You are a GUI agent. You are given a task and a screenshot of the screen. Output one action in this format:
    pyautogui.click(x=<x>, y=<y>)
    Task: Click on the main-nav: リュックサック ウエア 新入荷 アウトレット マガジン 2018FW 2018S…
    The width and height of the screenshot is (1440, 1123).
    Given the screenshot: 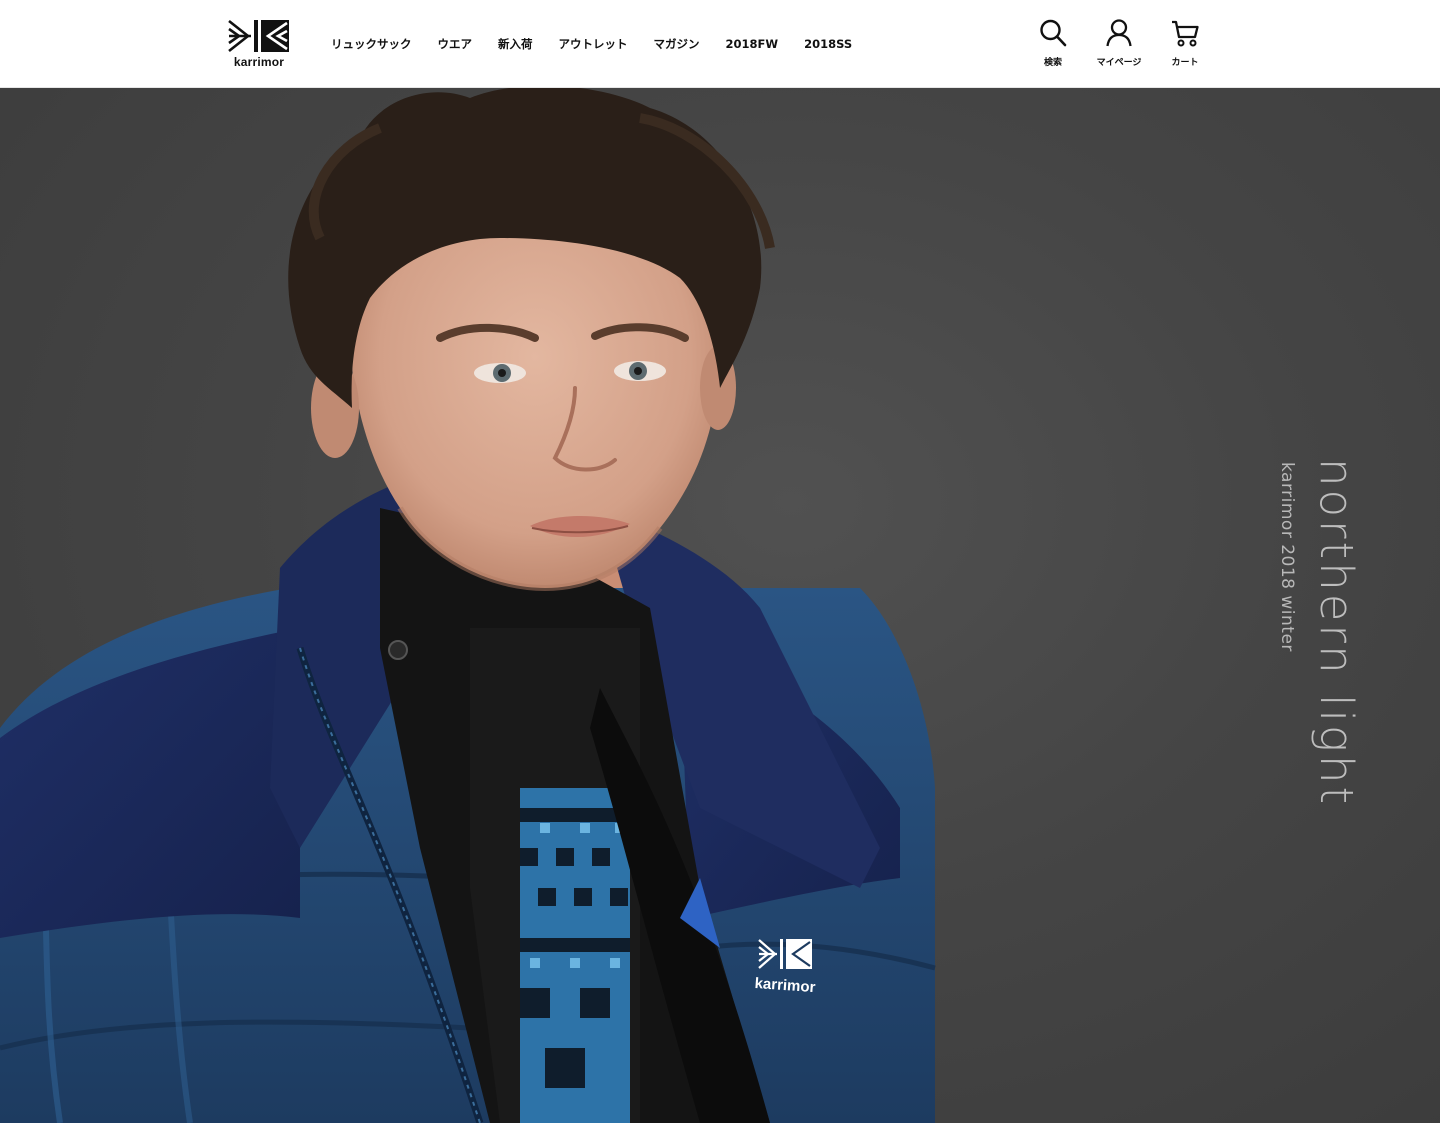 What is the action you would take?
    pyautogui.click(x=591, y=44)
    